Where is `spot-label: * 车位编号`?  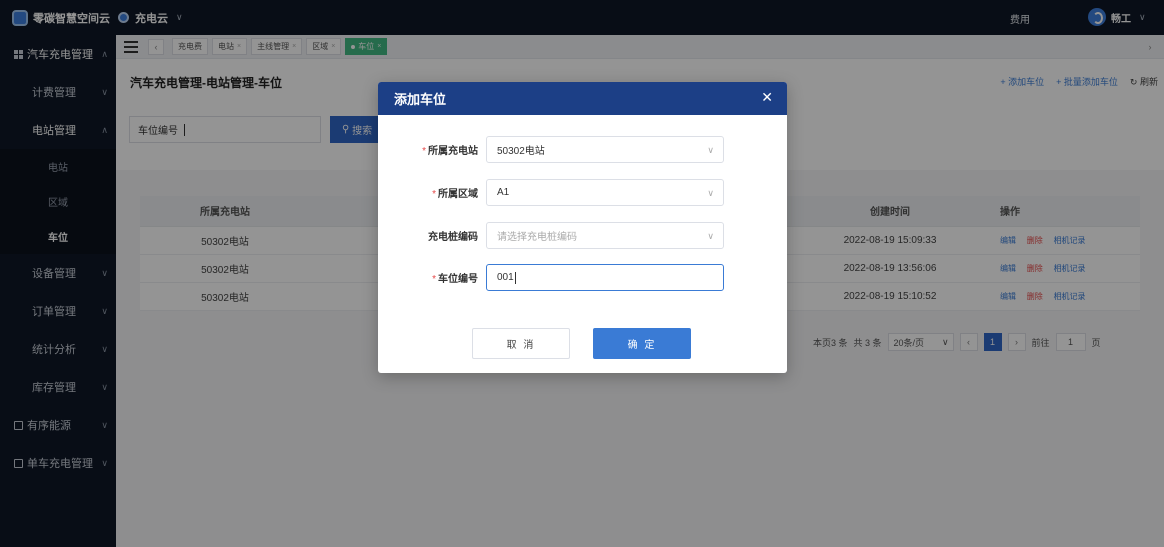 spot-label: * 车位编号 is located at coordinates (455, 279).